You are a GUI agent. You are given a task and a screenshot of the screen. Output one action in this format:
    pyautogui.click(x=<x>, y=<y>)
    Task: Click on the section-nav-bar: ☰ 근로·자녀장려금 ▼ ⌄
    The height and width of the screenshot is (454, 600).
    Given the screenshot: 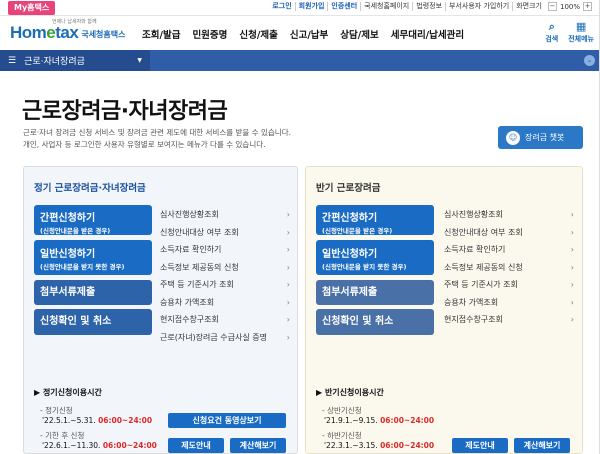 What is the action you would take?
    pyautogui.click(x=300, y=60)
    